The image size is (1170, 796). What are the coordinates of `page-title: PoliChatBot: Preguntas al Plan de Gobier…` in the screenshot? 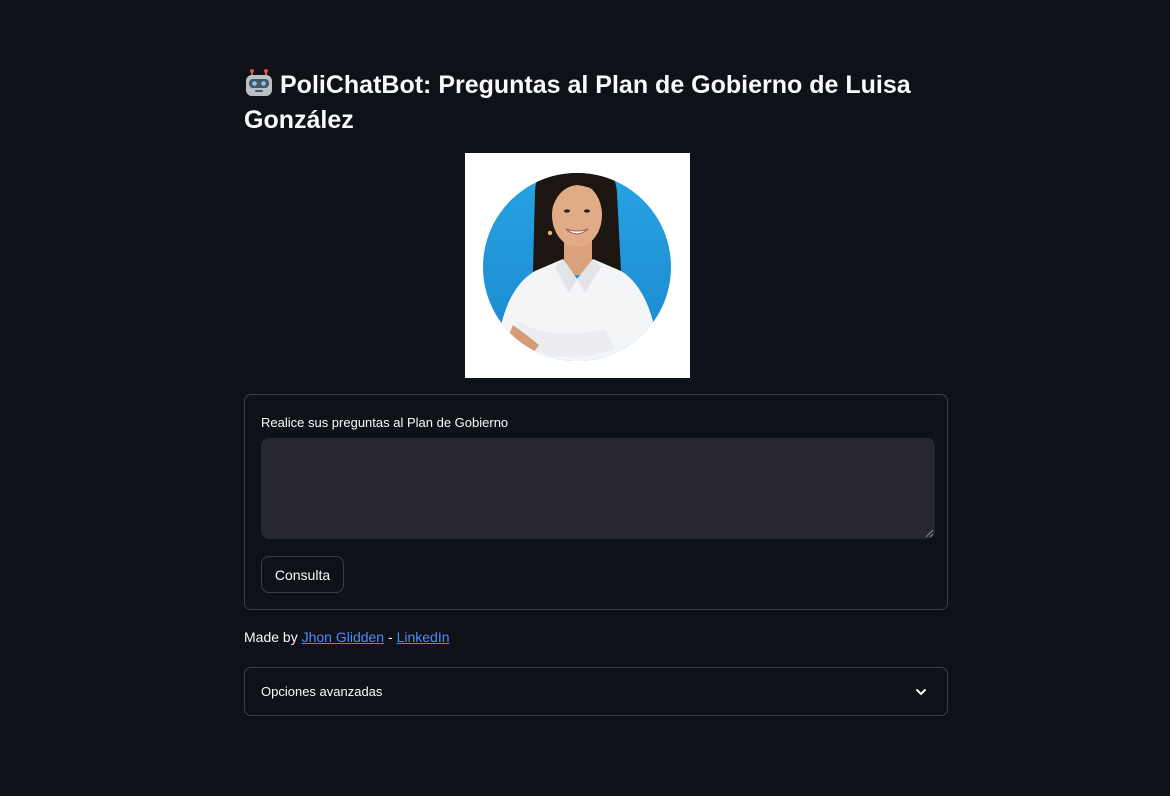 It's located at (596, 103).